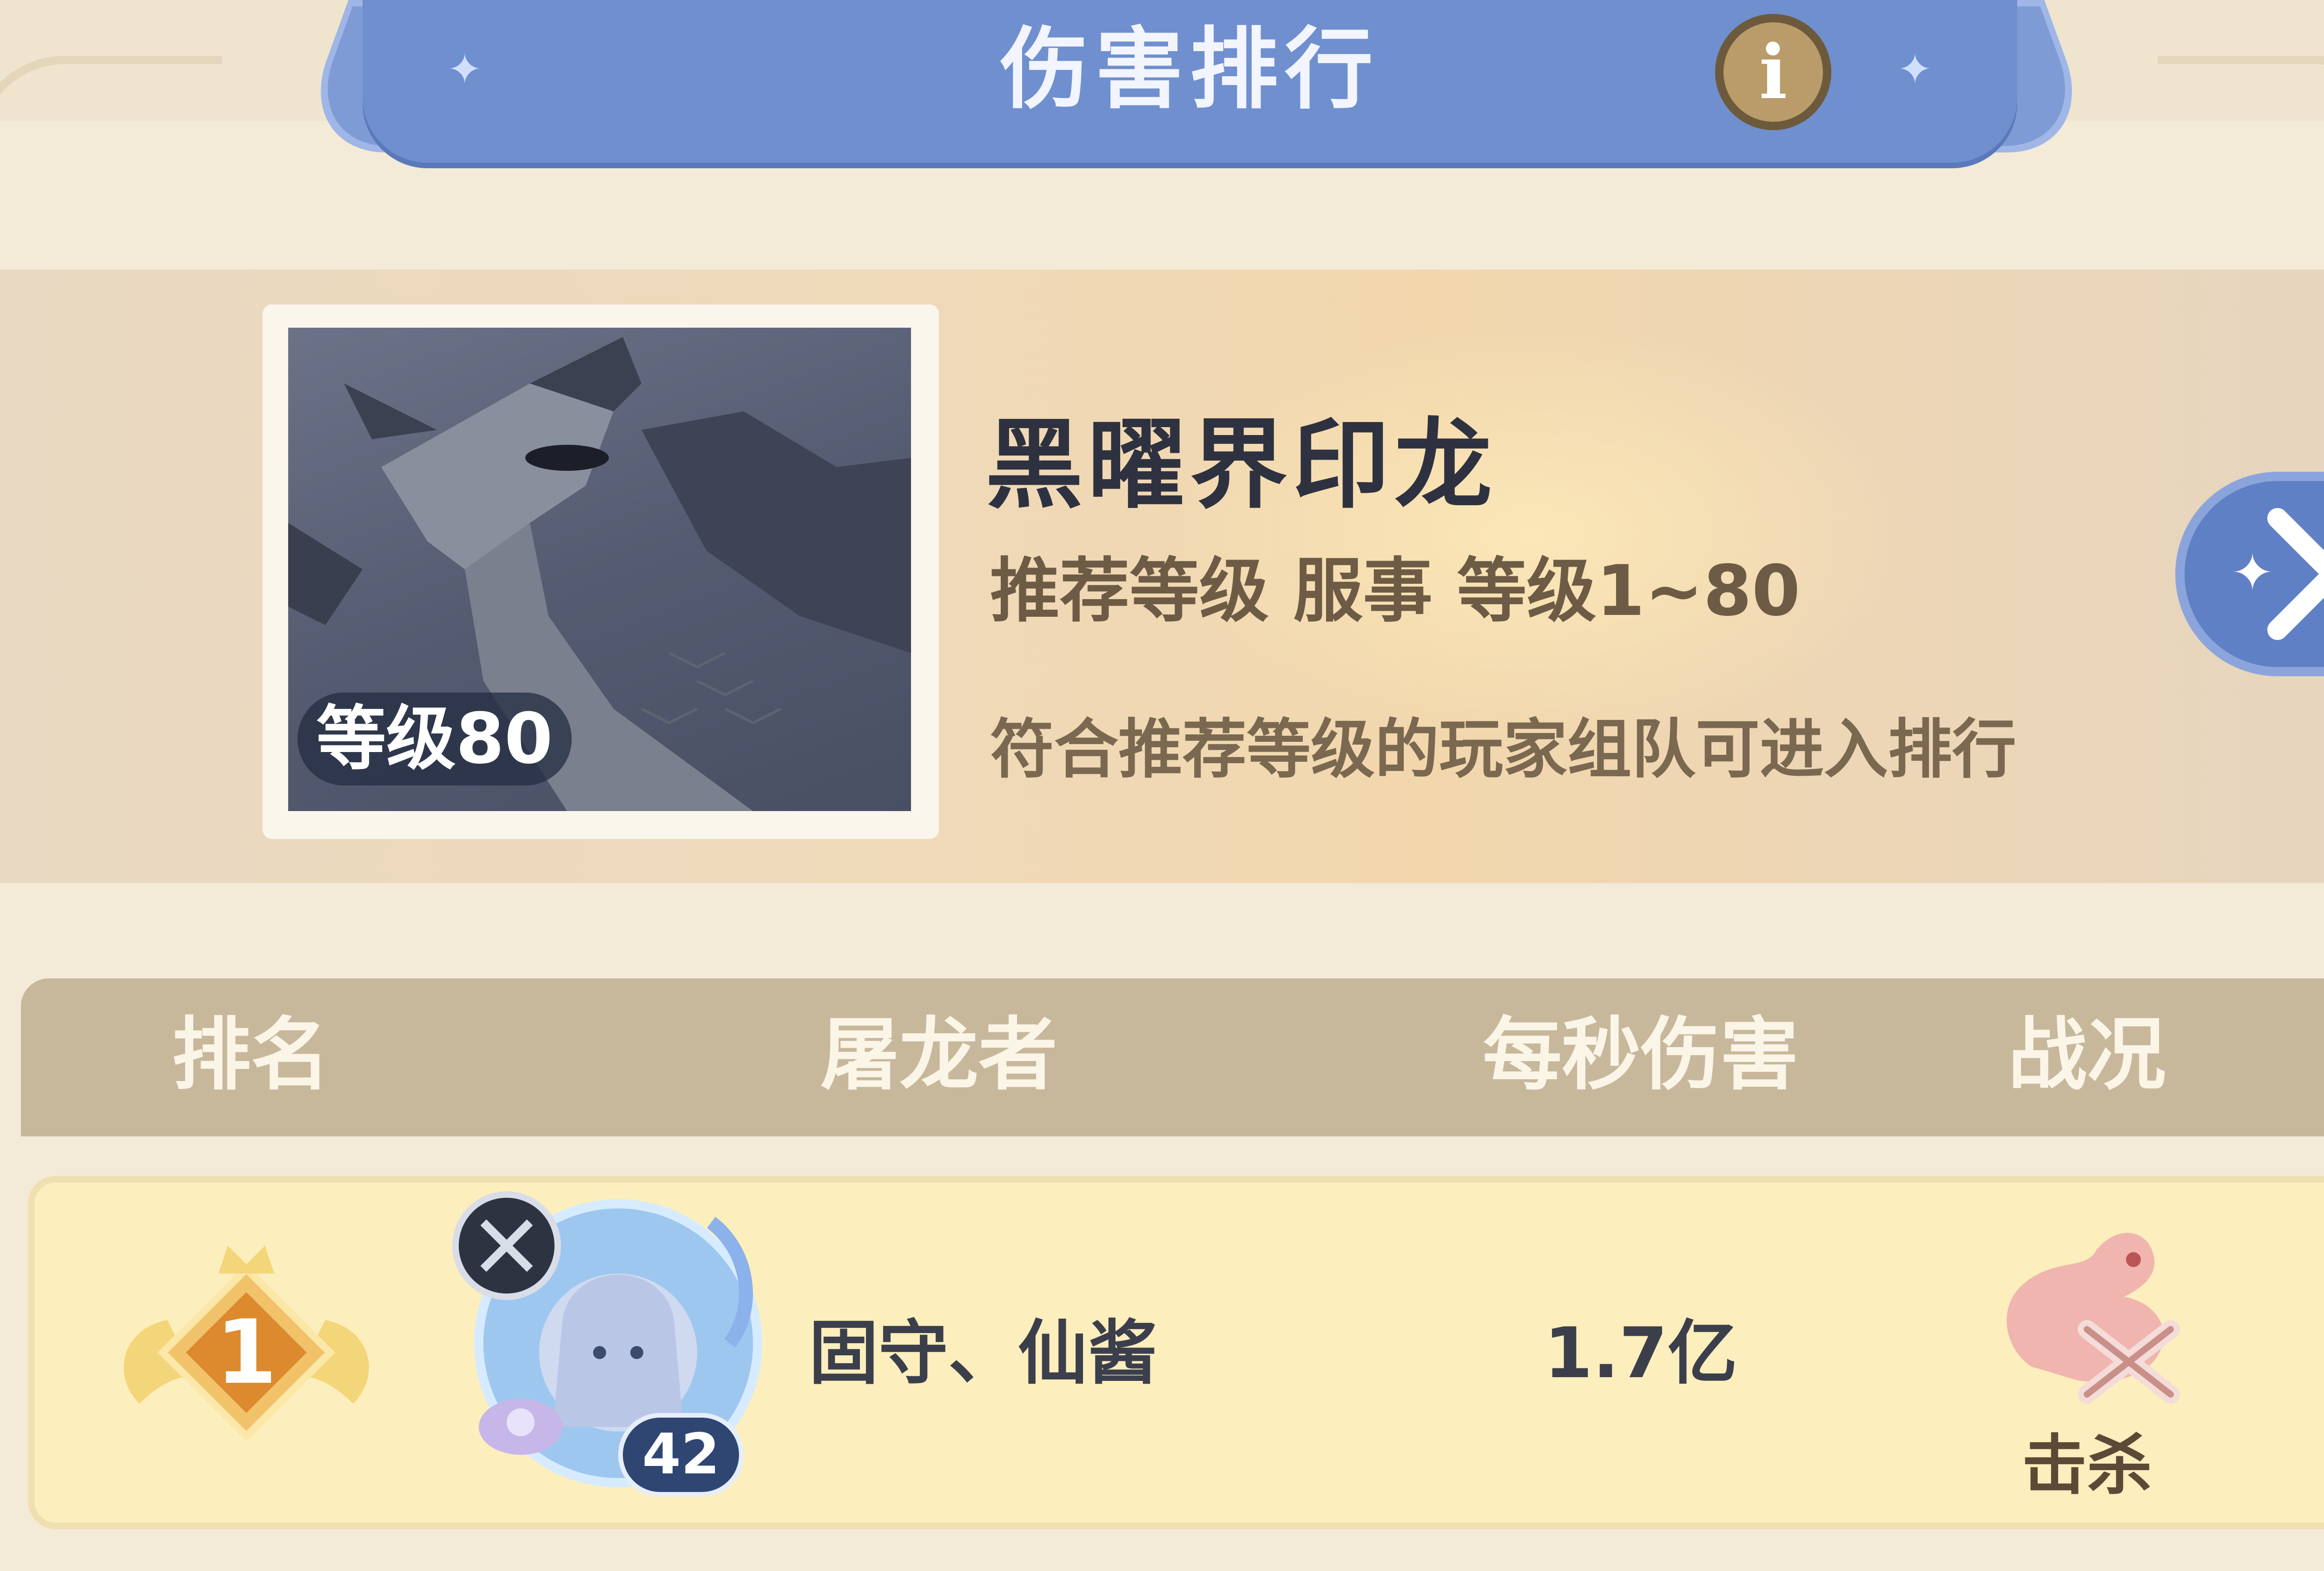 This screenshot has width=2324, height=1571. What do you see at coordinates (251, 1055) in the screenshot?
I see `column-header-rank: 排名` at bounding box center [251, 1055].